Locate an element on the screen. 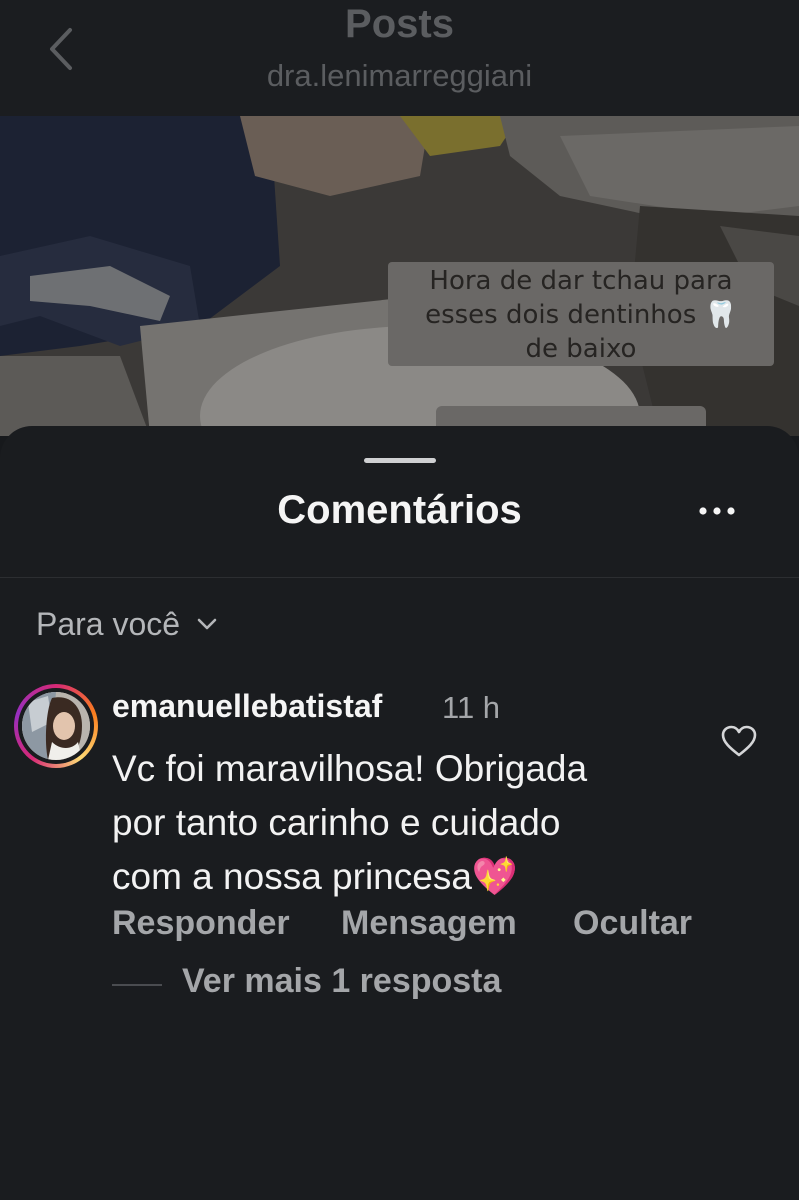  hide-button: Ocultar is located at coordinates (632, 923).